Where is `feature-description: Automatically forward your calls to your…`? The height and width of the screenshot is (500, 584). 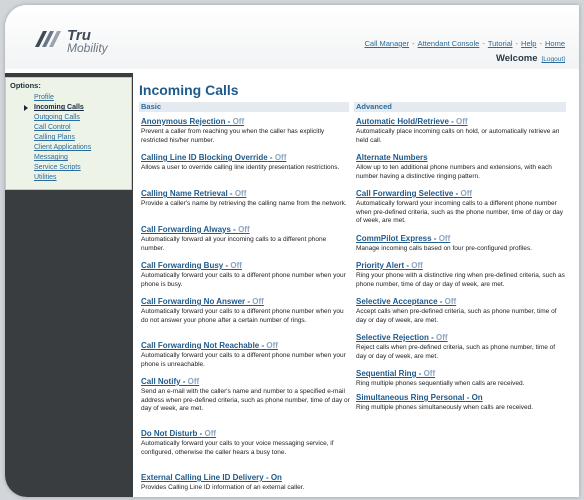
feature-description: Automatically forward your calls to your… is located at coordinates (237, 448).